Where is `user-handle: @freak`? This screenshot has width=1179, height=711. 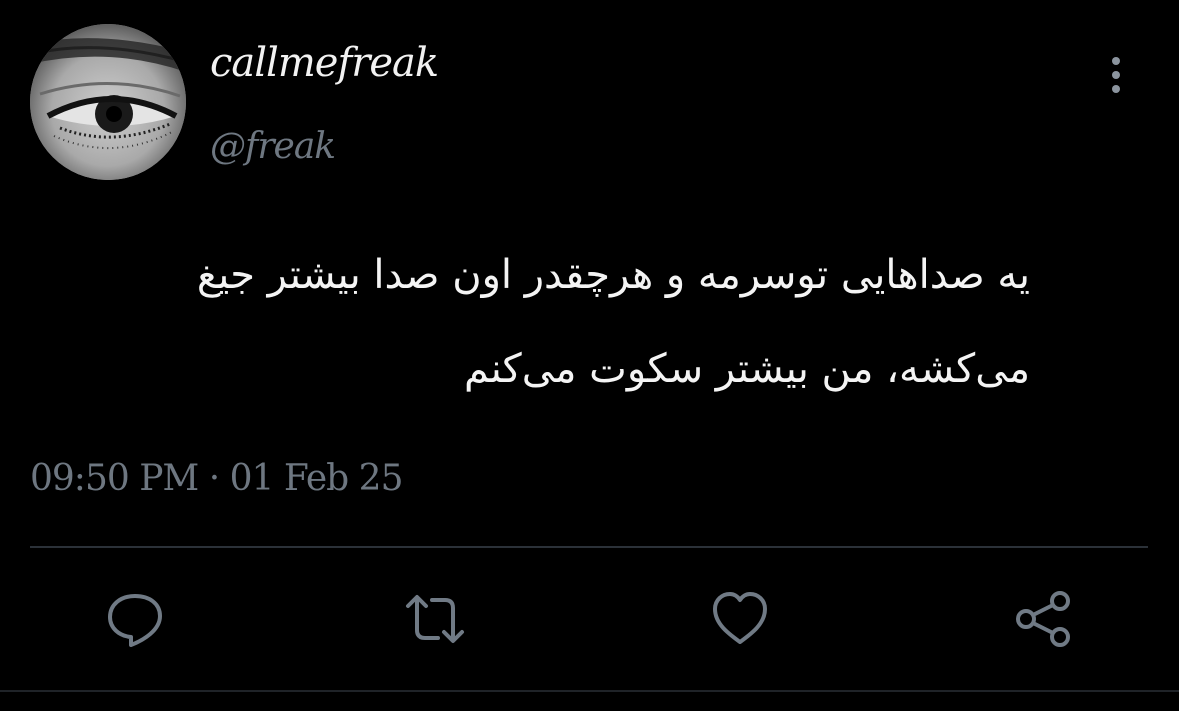 user-handle: @freak is located at coordinates (273, 146).